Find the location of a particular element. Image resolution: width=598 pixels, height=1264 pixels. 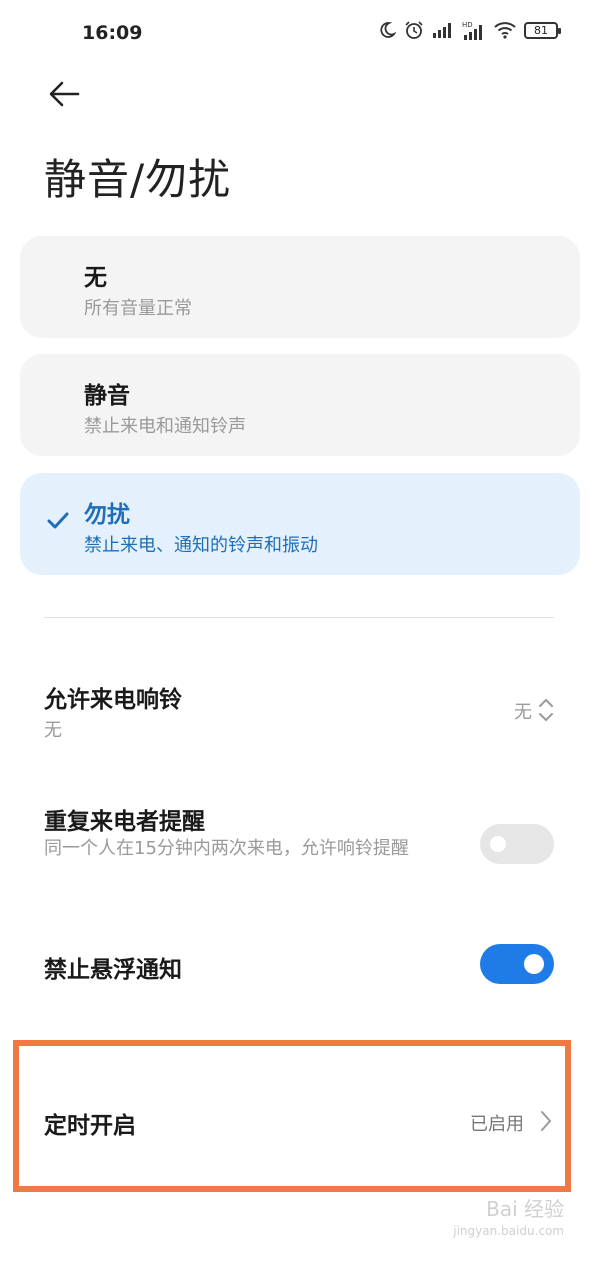

allow-calls-row: 允许来电响铃 无 无 is located at coordinates (299, 715).